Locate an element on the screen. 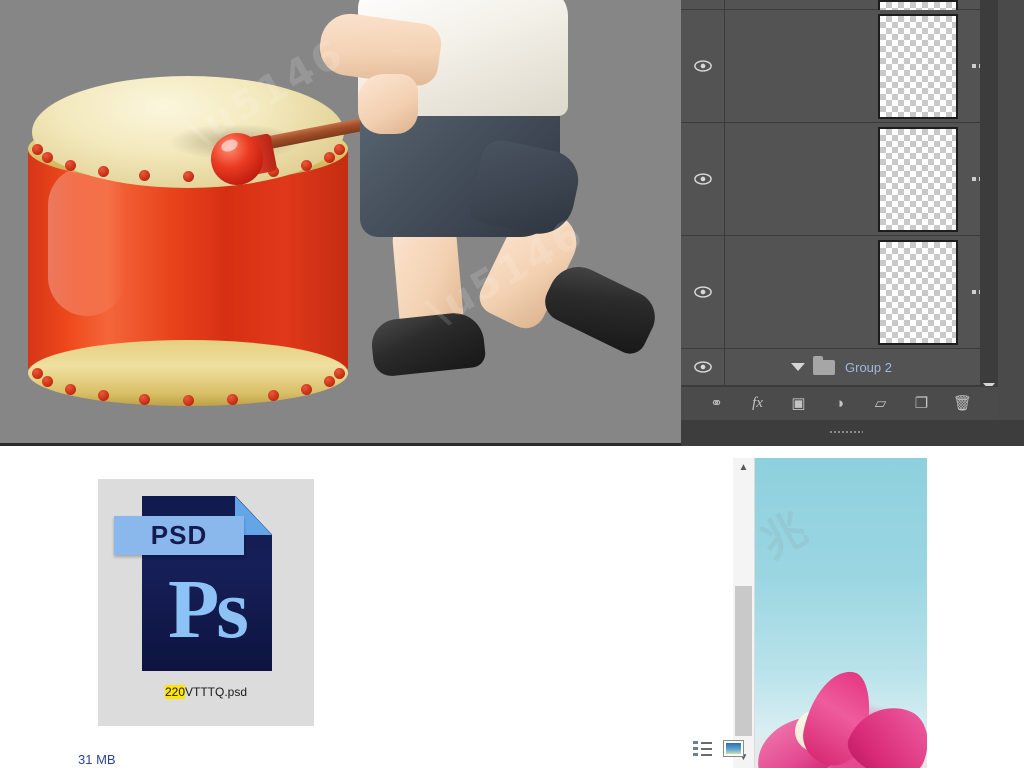  layers-toolbar: ⚭ fx ▣ ◑ ▱ ❐ 🗑 is located at coordinates (839, 403).